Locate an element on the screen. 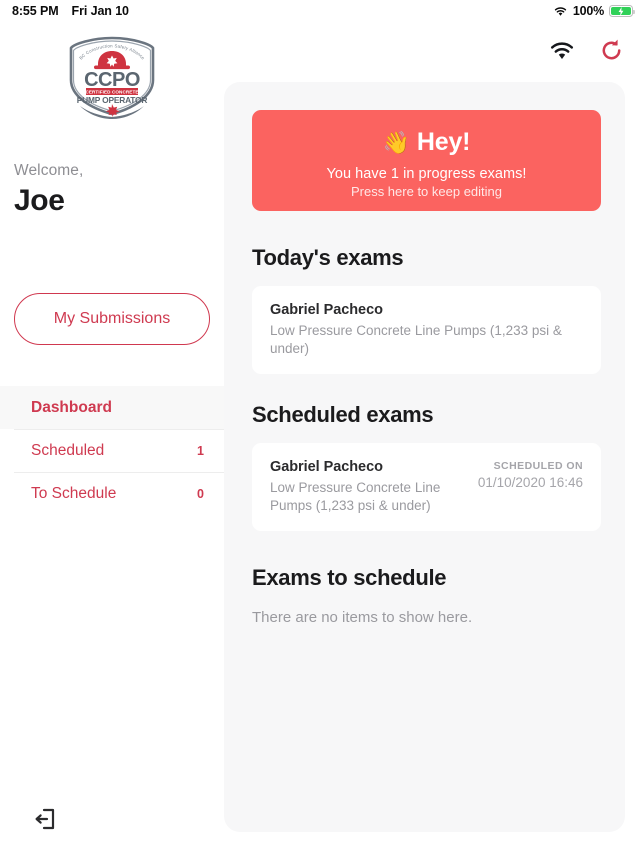 This screenshot has height=857, width=643. sidebar-item-to-schedule: To Schedule 0 is located at coordinates (112, 493).